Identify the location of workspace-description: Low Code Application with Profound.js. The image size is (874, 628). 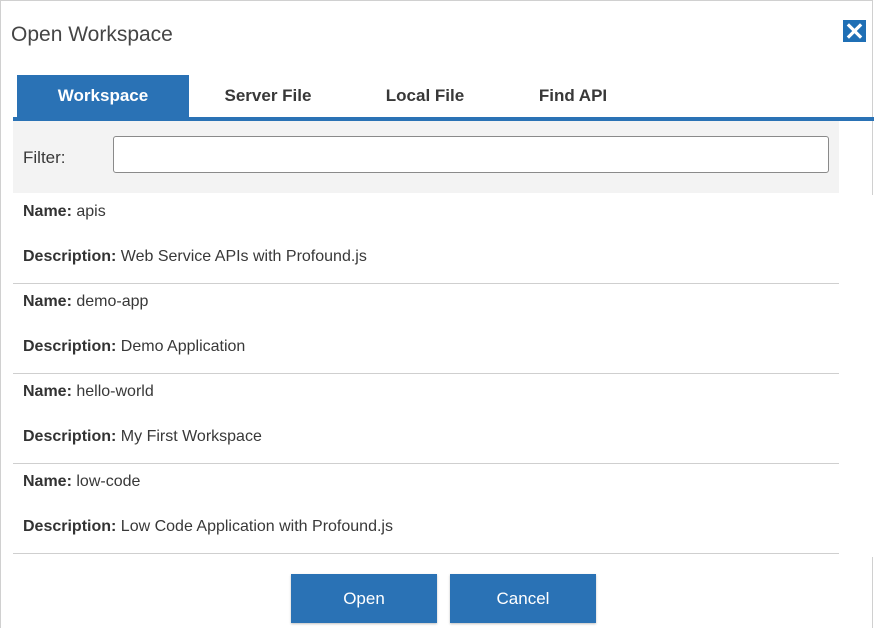
(256, 526).